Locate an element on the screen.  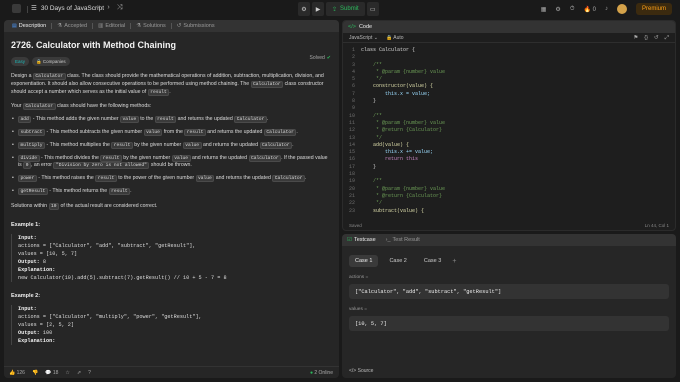
testcase-footer: </> Source is located at coordinates (361, 371).